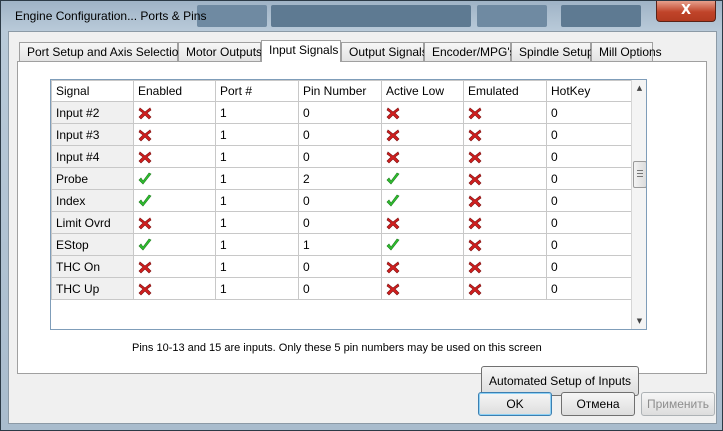 This screenshot has height=431, width=723. Describe the element at coordinates (505, 91) in the screenshot. I see `col-header-emulated: Emulated` at that location.